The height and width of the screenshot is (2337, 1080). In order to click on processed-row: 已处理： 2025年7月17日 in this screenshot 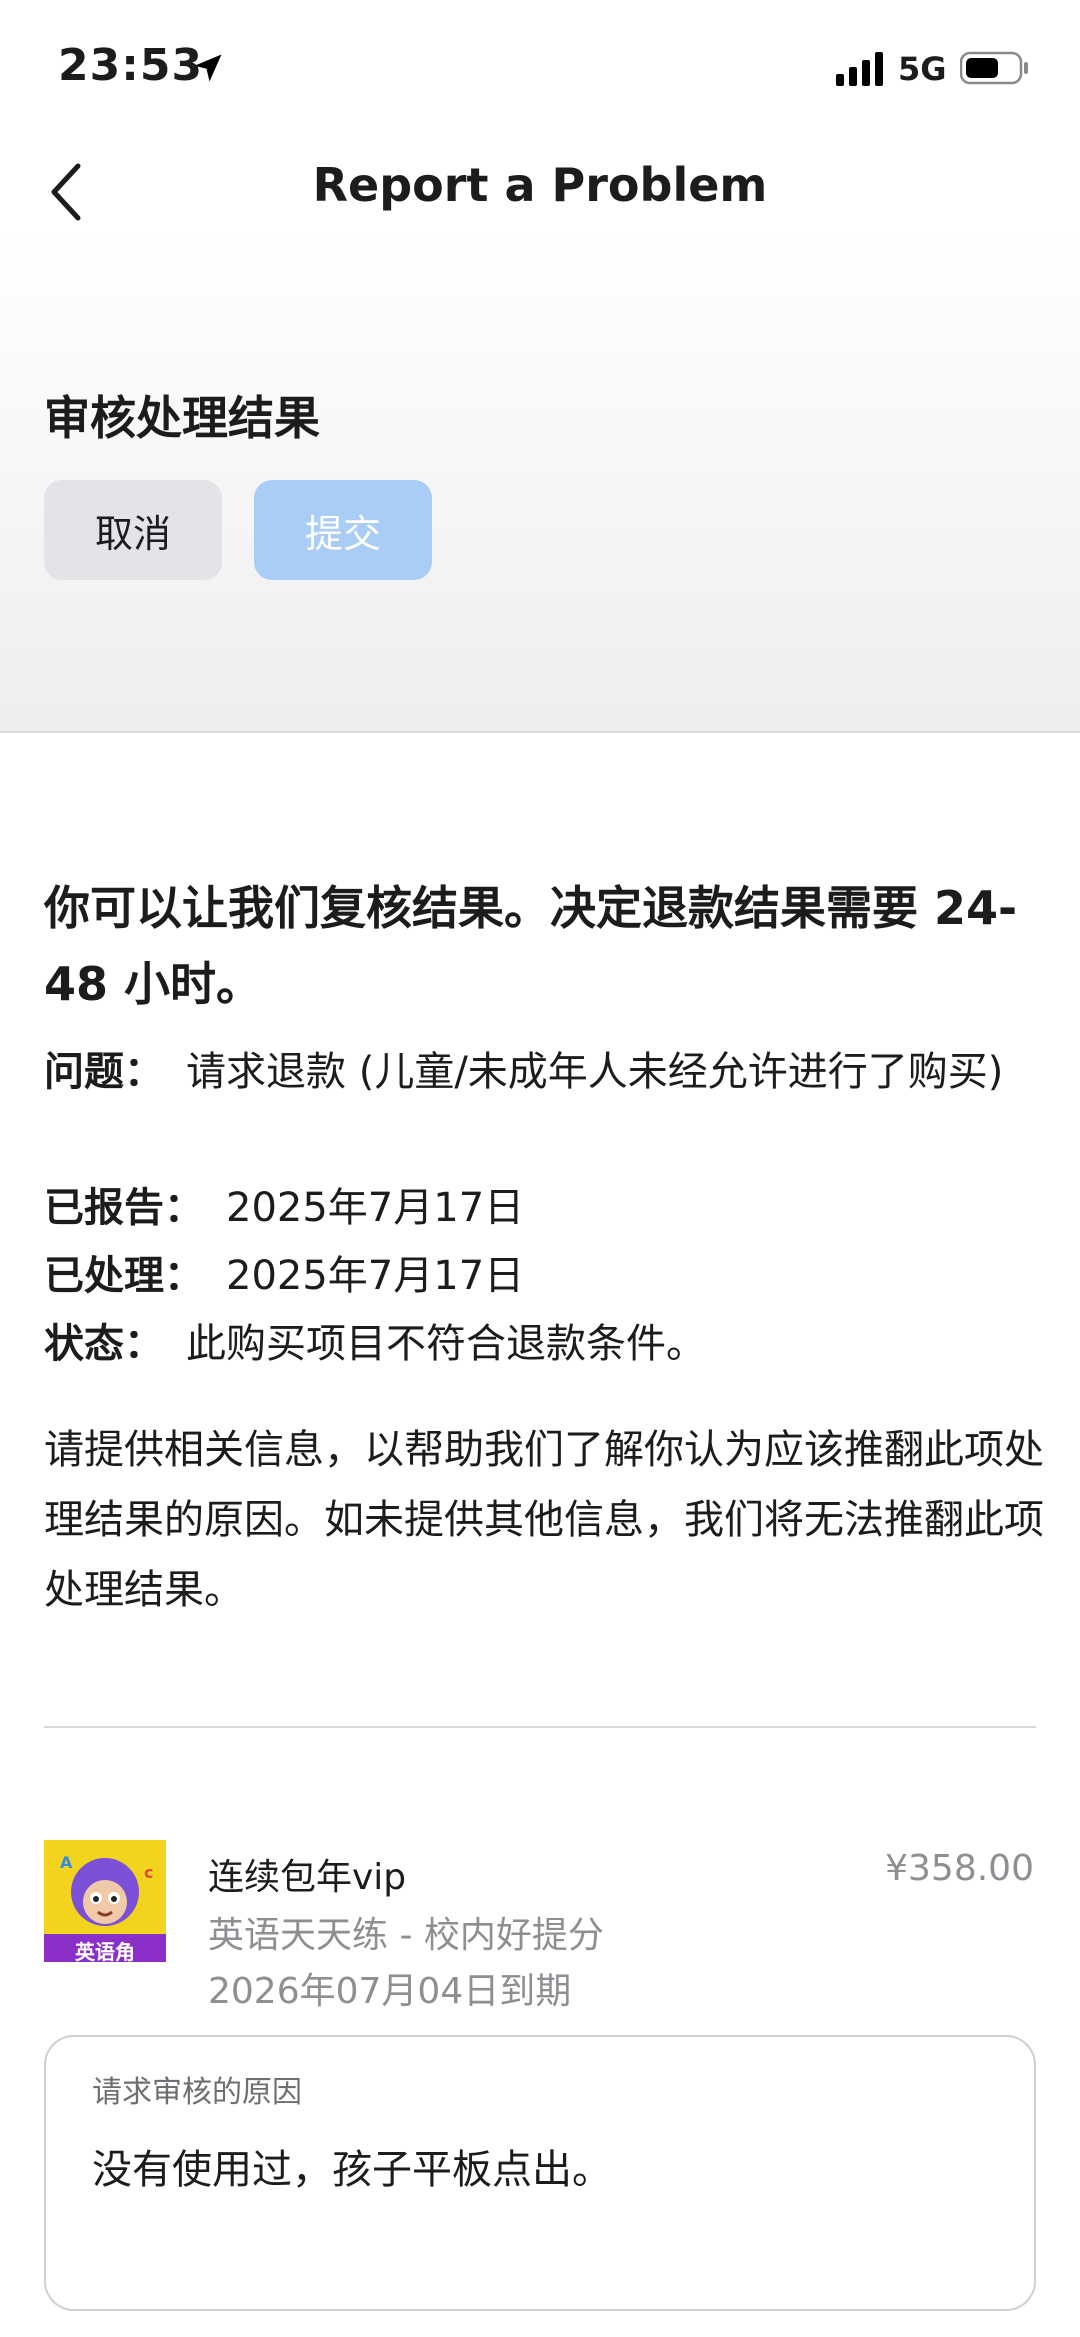, I will do `click(544, 1276)`.